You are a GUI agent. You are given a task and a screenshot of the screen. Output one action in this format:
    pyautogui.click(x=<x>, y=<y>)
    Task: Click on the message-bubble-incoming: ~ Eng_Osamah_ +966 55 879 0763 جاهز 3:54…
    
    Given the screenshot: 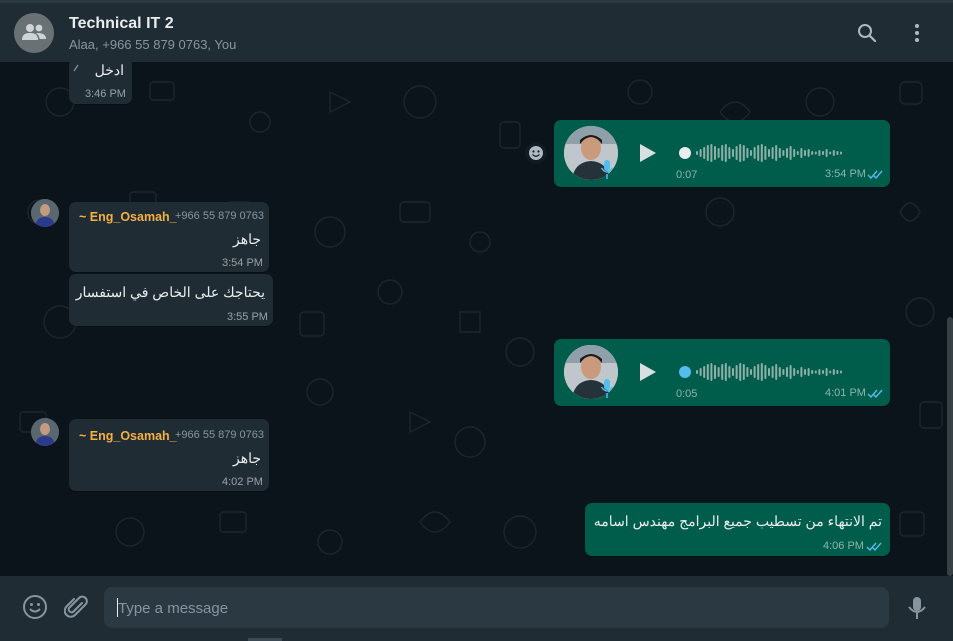 What is the action you would take?
    pyautogui.click(x=169, y=237)
    